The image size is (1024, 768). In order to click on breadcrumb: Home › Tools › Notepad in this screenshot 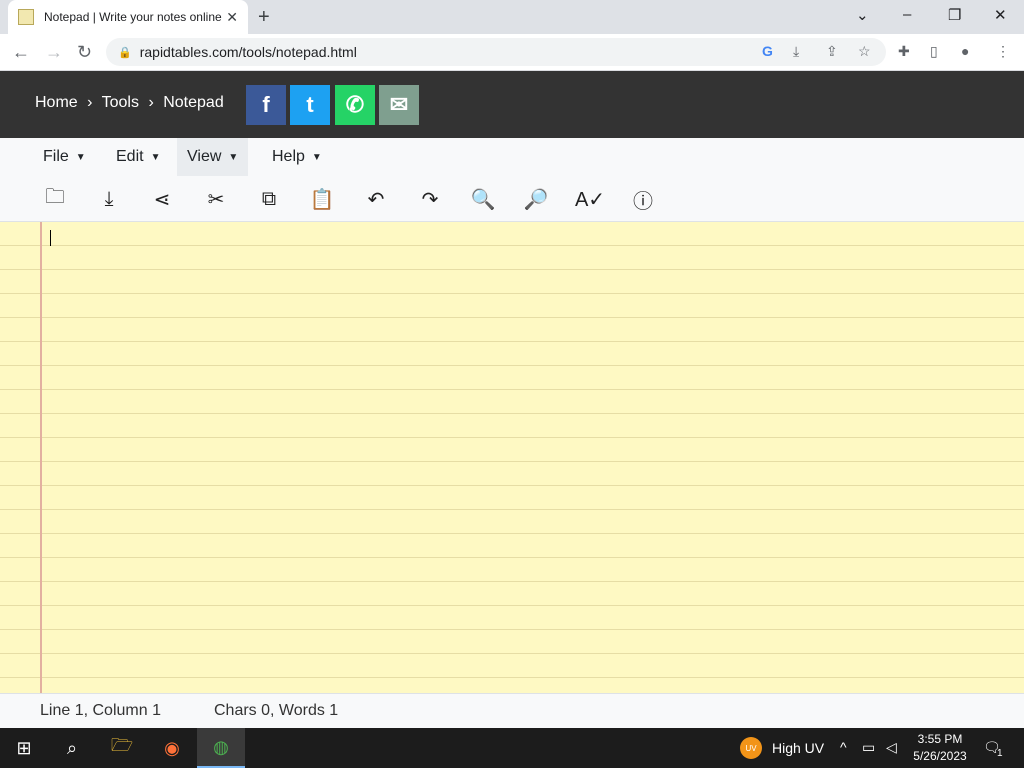, I will do `click(132, 103)`.